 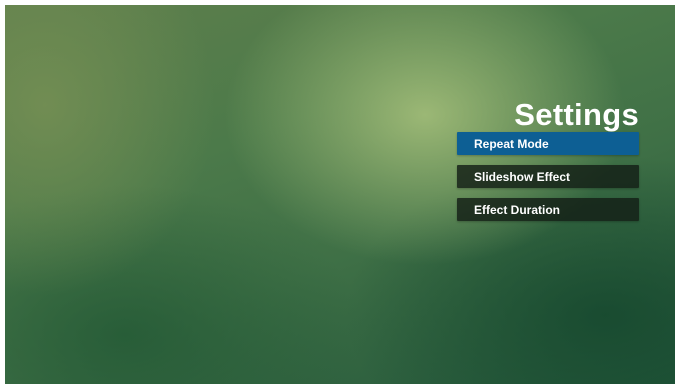 I want to click on menu-item-effect-duration: Effect Duration, so click(x=548, y=209).